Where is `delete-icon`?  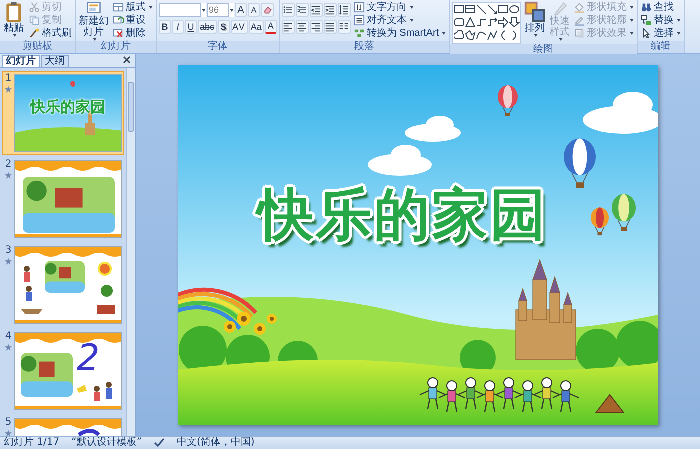 delete-icon is located at coordinates (118, 33).